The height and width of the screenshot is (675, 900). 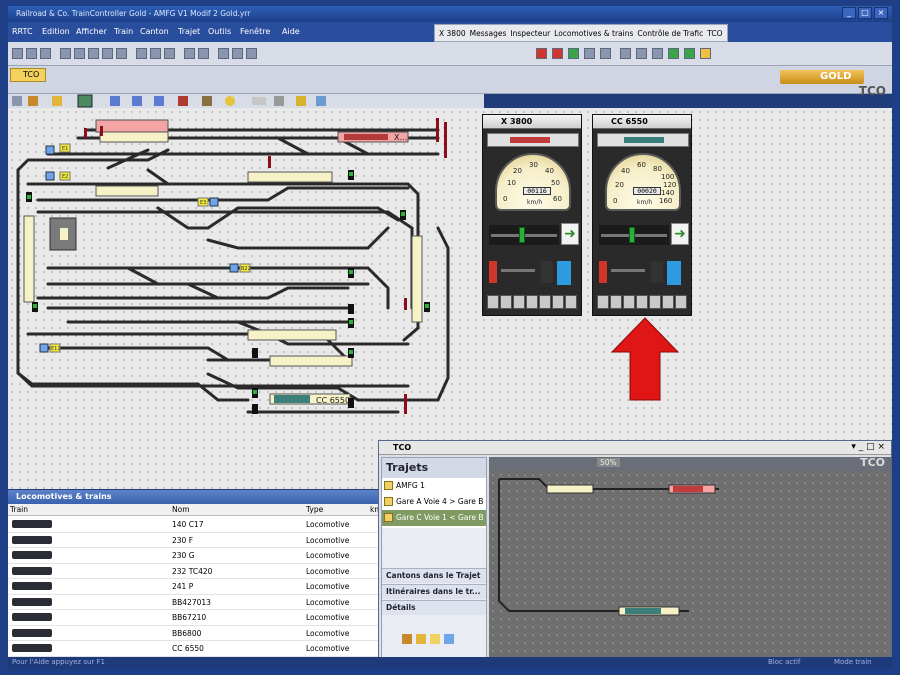 I want to click on clock-icon, so click(x=705, y=53).